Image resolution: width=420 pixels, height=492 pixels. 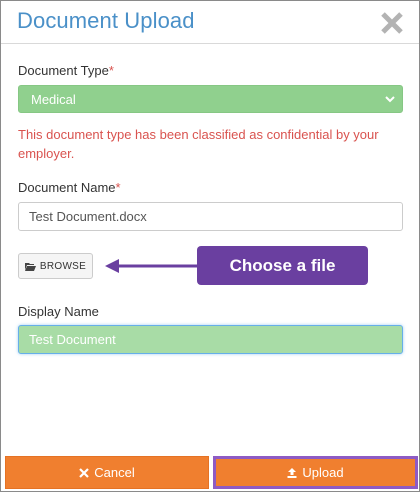 What do you see at coordinates (84, 472) in the screenshot?
I see `x-icon` at bounding box center [84, 472].